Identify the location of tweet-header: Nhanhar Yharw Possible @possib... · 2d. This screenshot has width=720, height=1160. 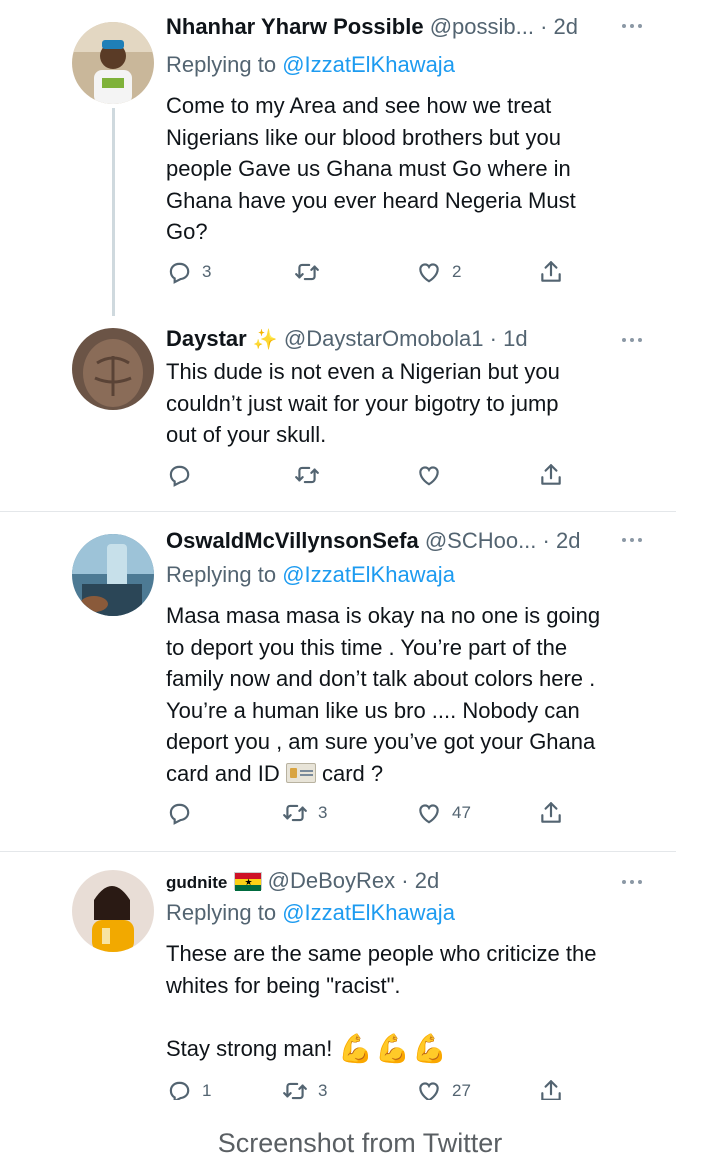
(372, 27).